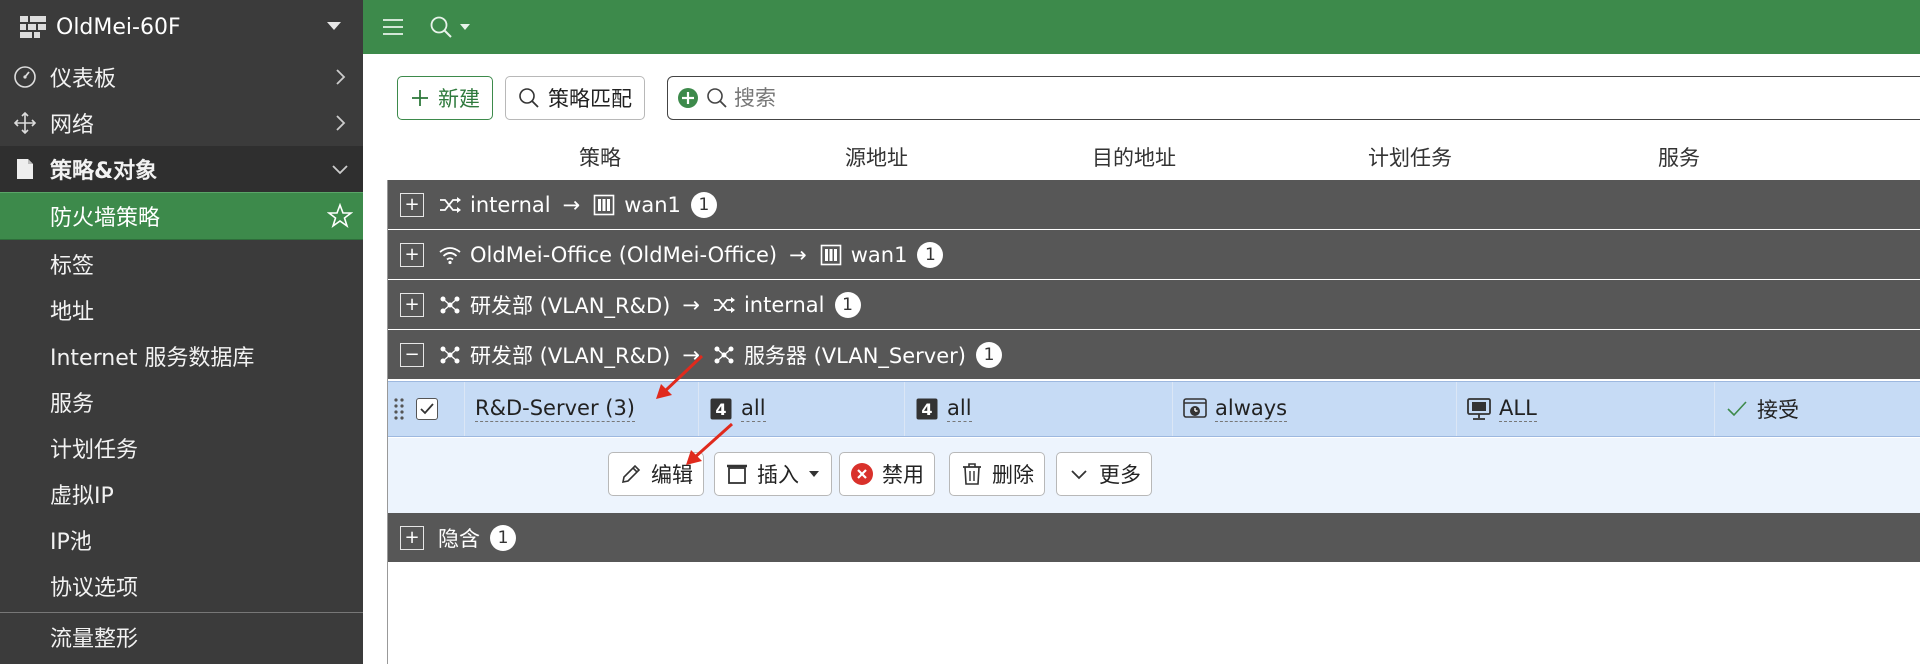  I want to click on edit-button: 编辑, so click(656, 474).